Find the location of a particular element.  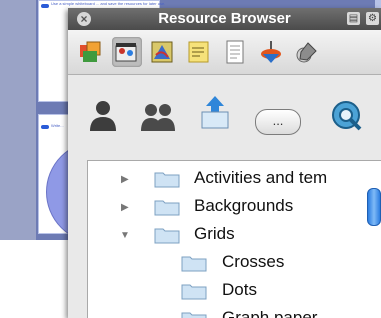

gallery-icon is located at coordinates (91, 52).